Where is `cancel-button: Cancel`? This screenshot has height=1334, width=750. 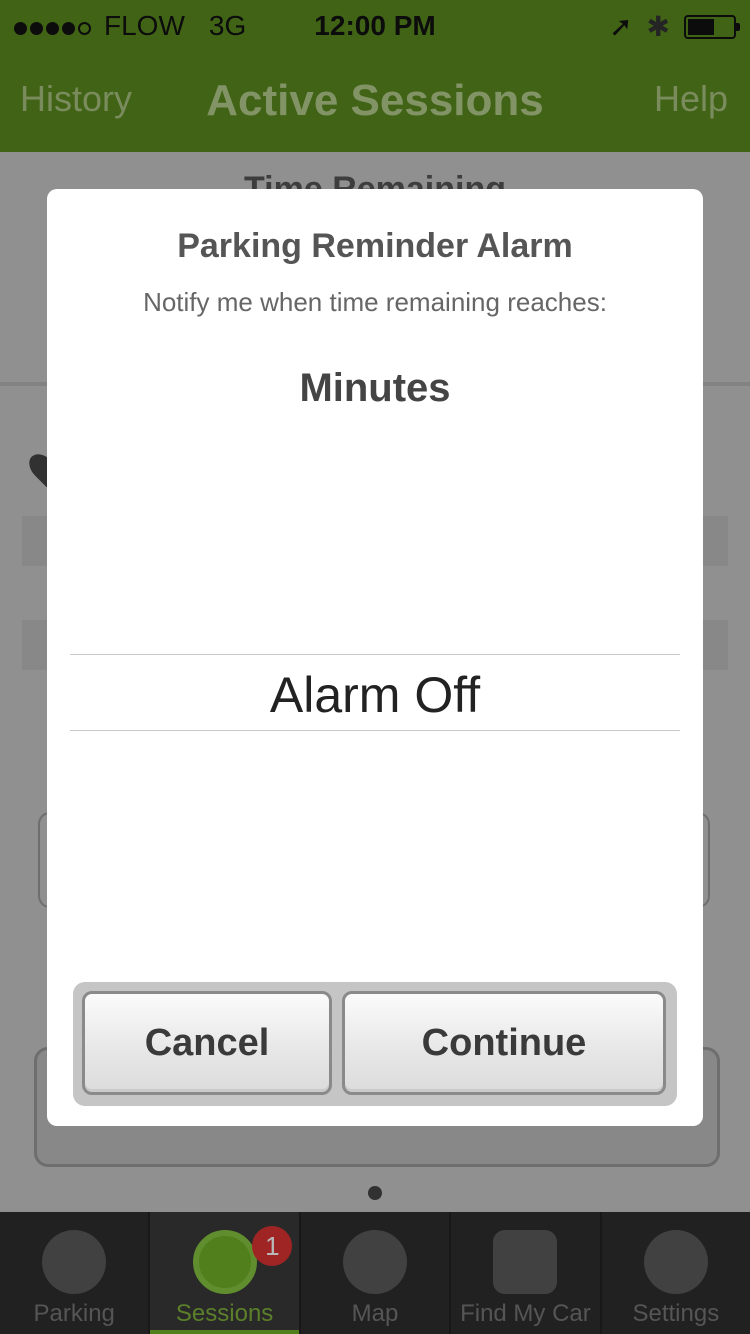 cancel-button: Cancel is located at coordinates (207, 1043).